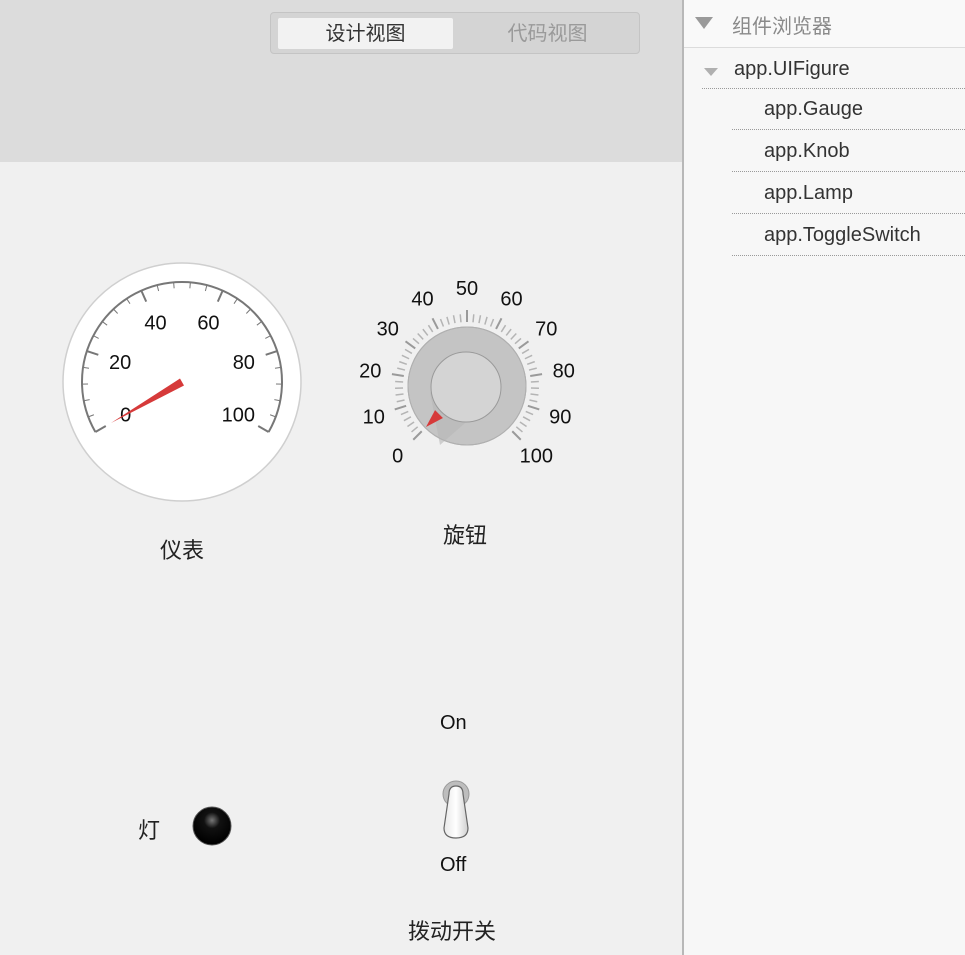 This screenshot has height=955, width=965. I want to click on knob-tick-label: 20, so click(370, 372).